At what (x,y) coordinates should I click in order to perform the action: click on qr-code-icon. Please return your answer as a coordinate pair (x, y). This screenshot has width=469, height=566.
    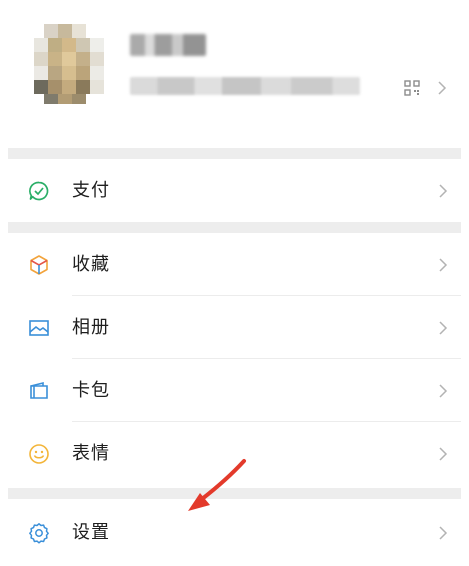
    Looking at the image, I should click on (412, 88).